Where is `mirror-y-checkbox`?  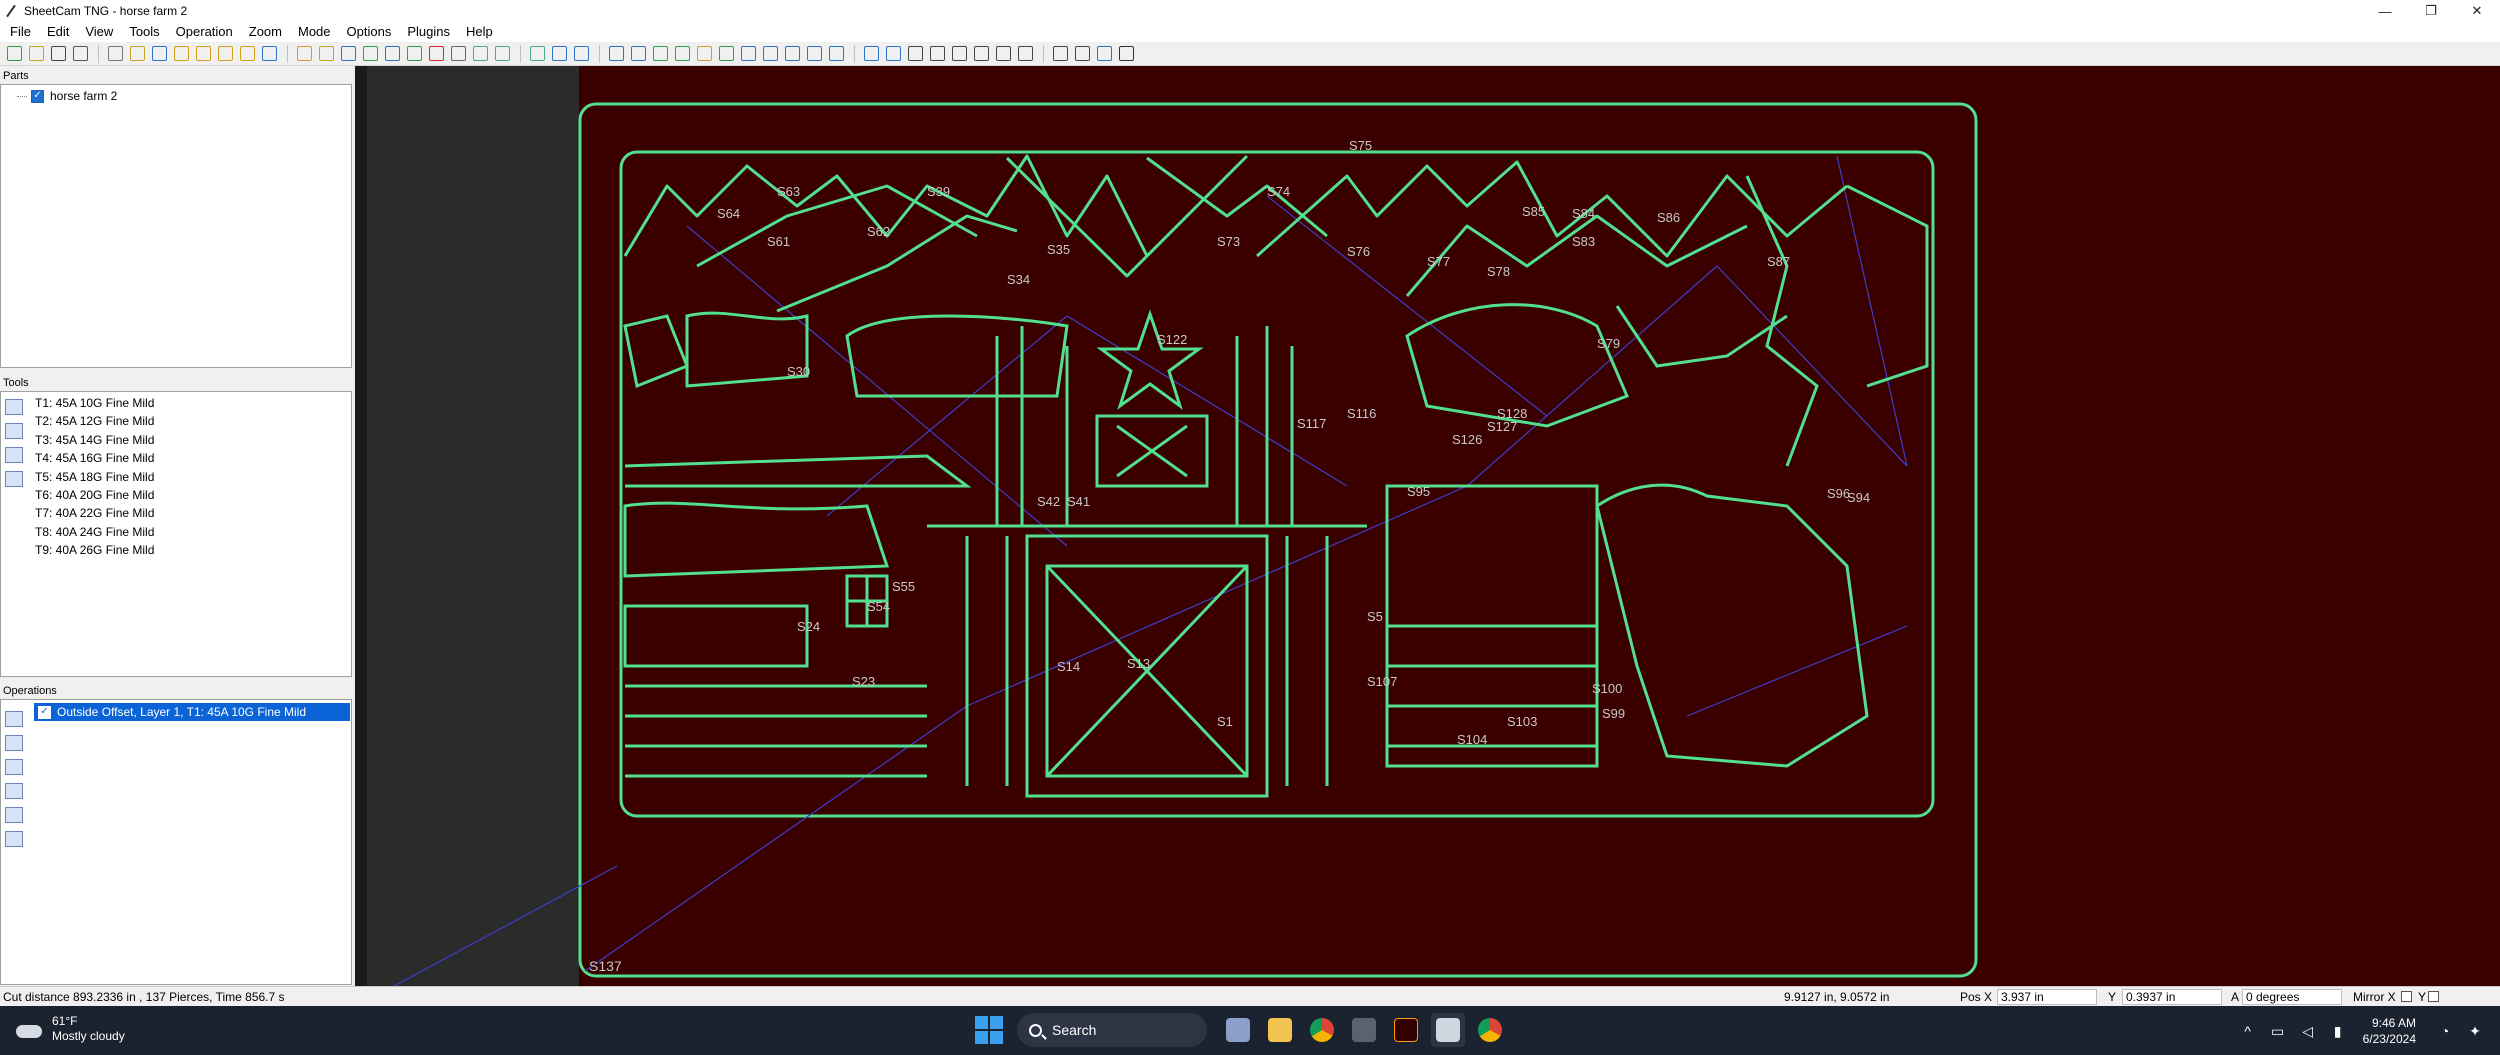
mirror-y-checkbox is located at coordinates (2433, 996).